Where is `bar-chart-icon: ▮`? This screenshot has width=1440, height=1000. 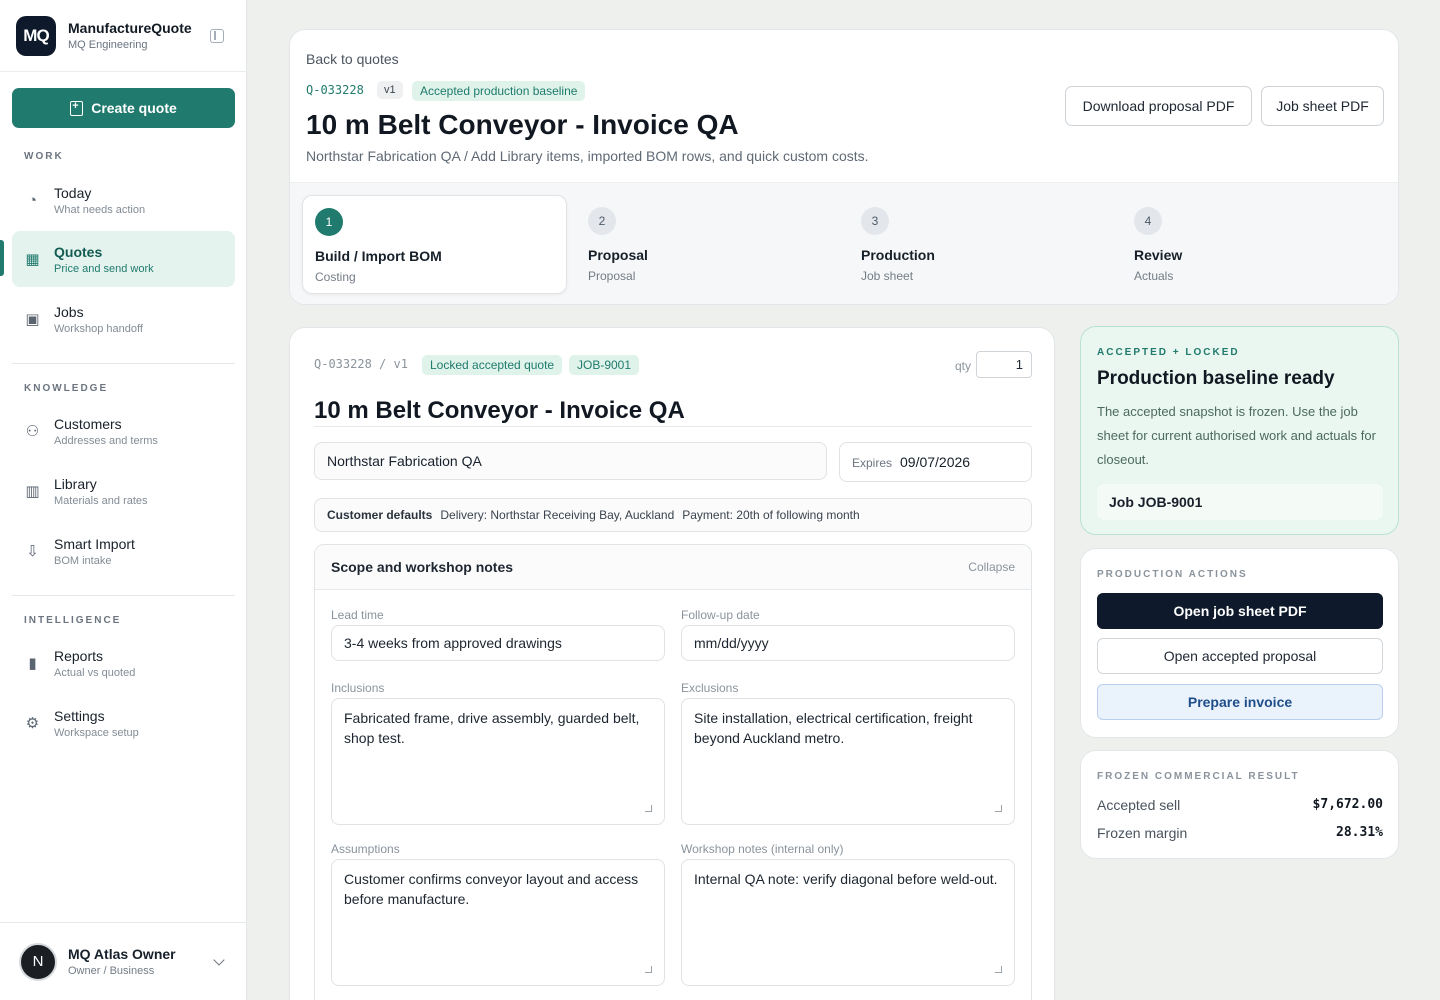
bar-chart-icon: ▮ is located at coordinates (32, 663).